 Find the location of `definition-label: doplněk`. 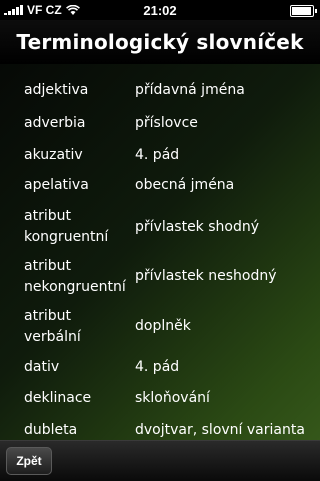

definition-label: doplněk is located at coordinates (163, 326).